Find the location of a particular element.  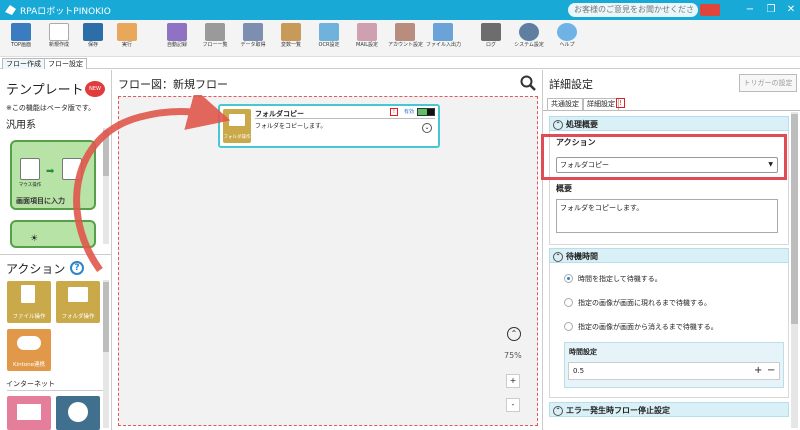

globe-icon is located at coordinates (78, 412).